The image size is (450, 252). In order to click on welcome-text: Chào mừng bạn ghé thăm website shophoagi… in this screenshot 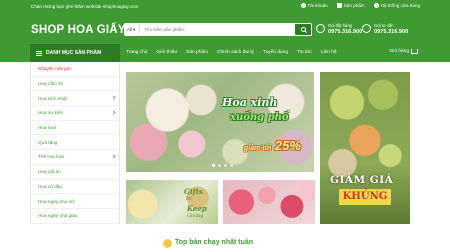, I will do `click(85, 6)`.